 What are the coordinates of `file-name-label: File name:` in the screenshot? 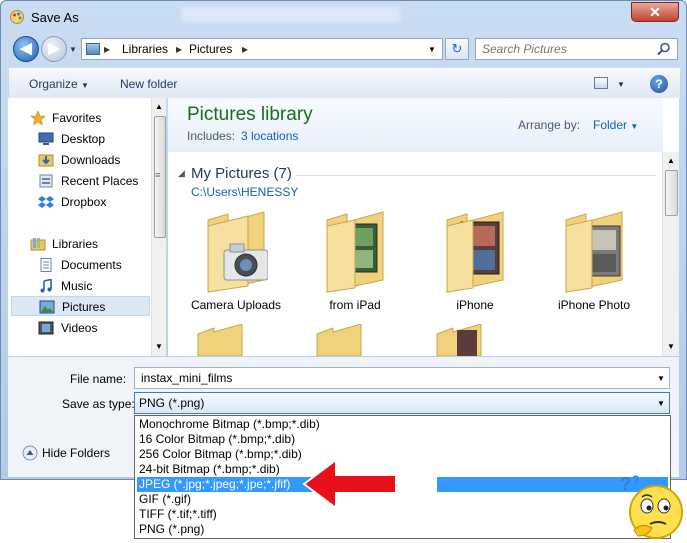 It's located at (98, 379).